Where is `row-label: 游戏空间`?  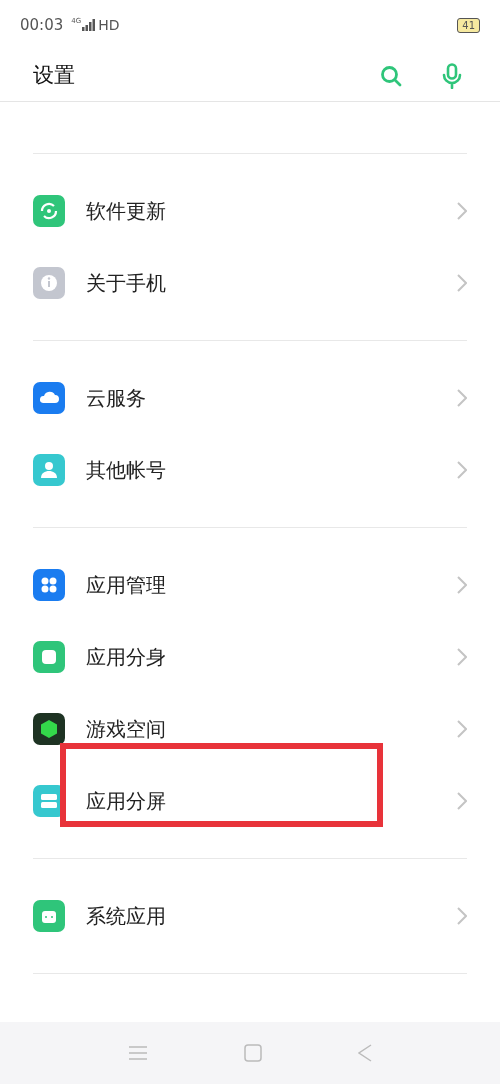
row-label: 游戏空间 is located at coordinates (126, 729).